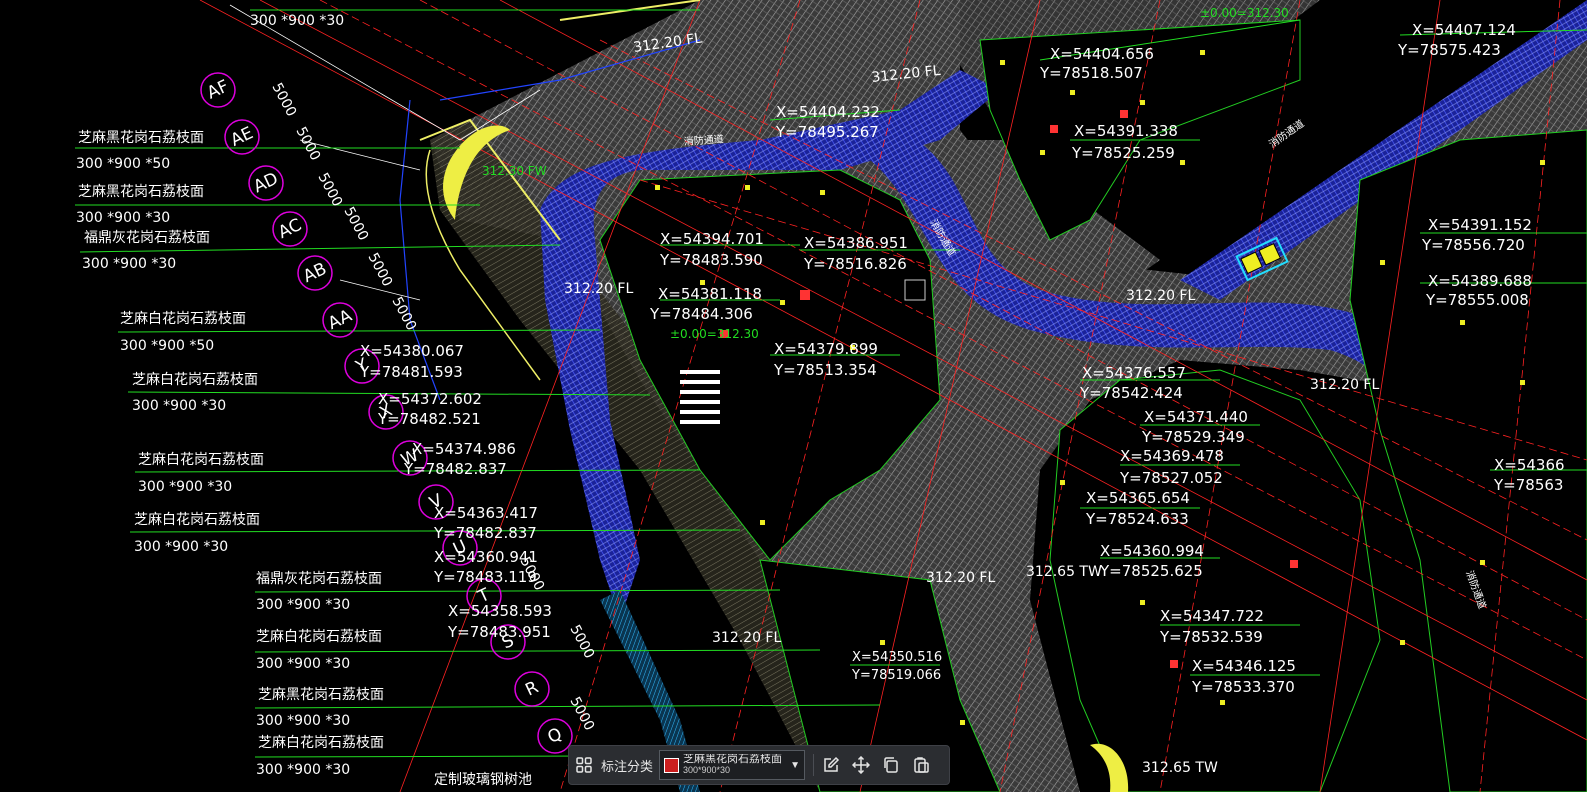 The image size is (1587, 792). Describe the element at coordinates (1134, 373) in the screenshot. I see `coord-x: X=54376.557` at that location.